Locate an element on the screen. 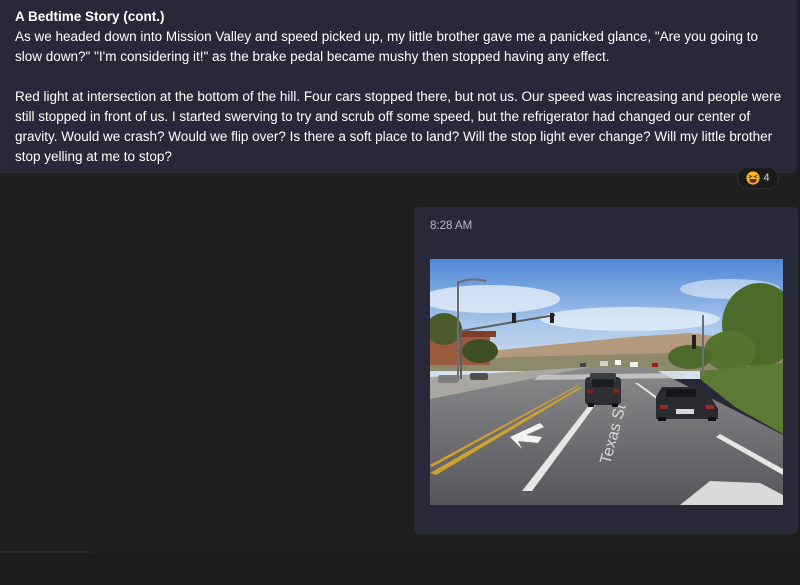  reaction-chip: 4 is located at coordinates (758, 178).